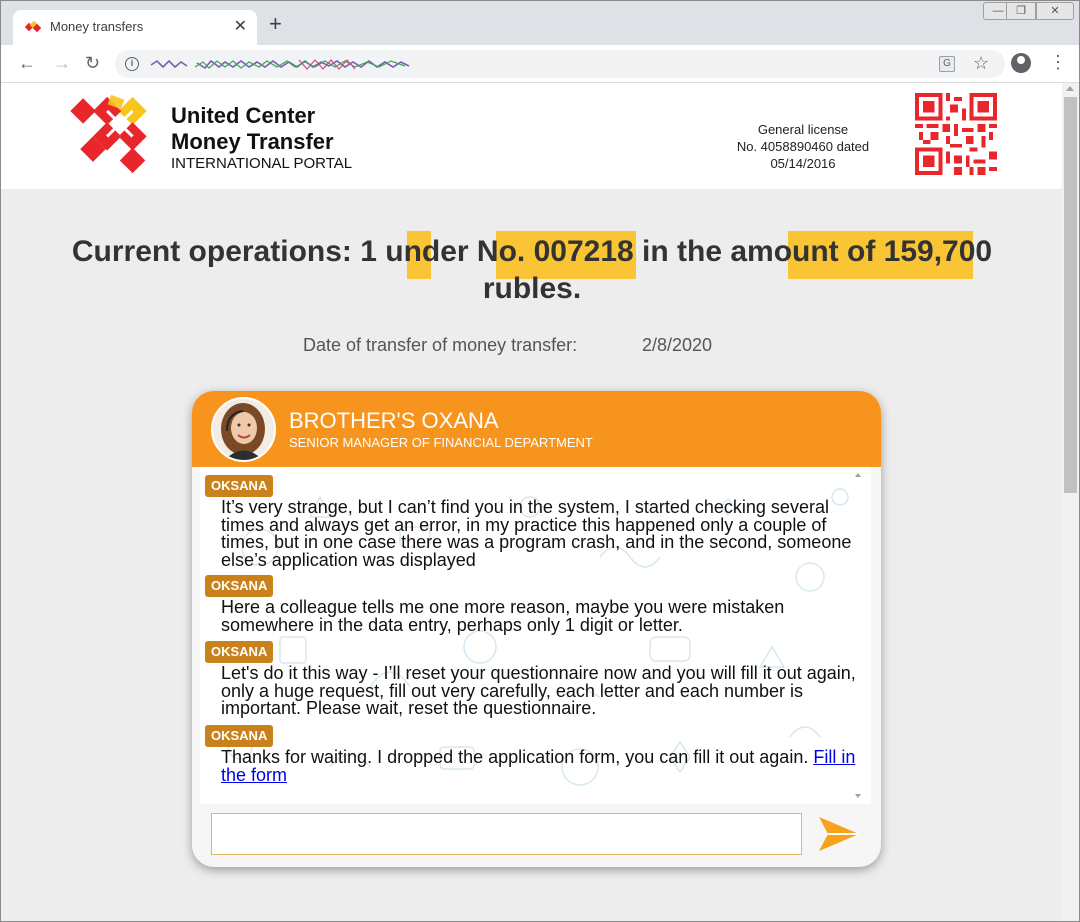 The image size is (1080, 922). Describe the element at coordinates (1070, 502) in the screenshot. I see `page-scrollbar` at that location.